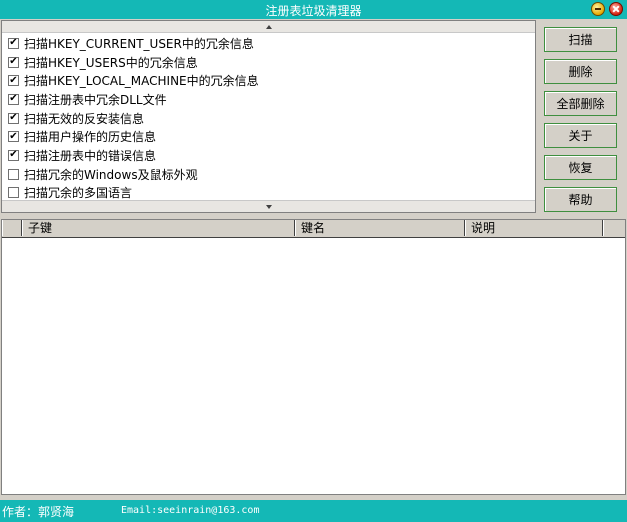 This screenshot has height=522, width=627. Describe the element at coordinates (111, 174) in the screenshot. I see `option-label: 扫描冗余的Windows及鼠标外观` at that location.